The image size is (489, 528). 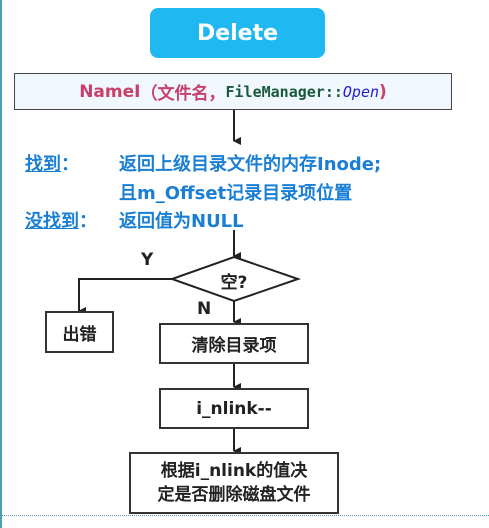 I want to click on notfound-text: 返回值为NULL, so click(x=181, y=221).